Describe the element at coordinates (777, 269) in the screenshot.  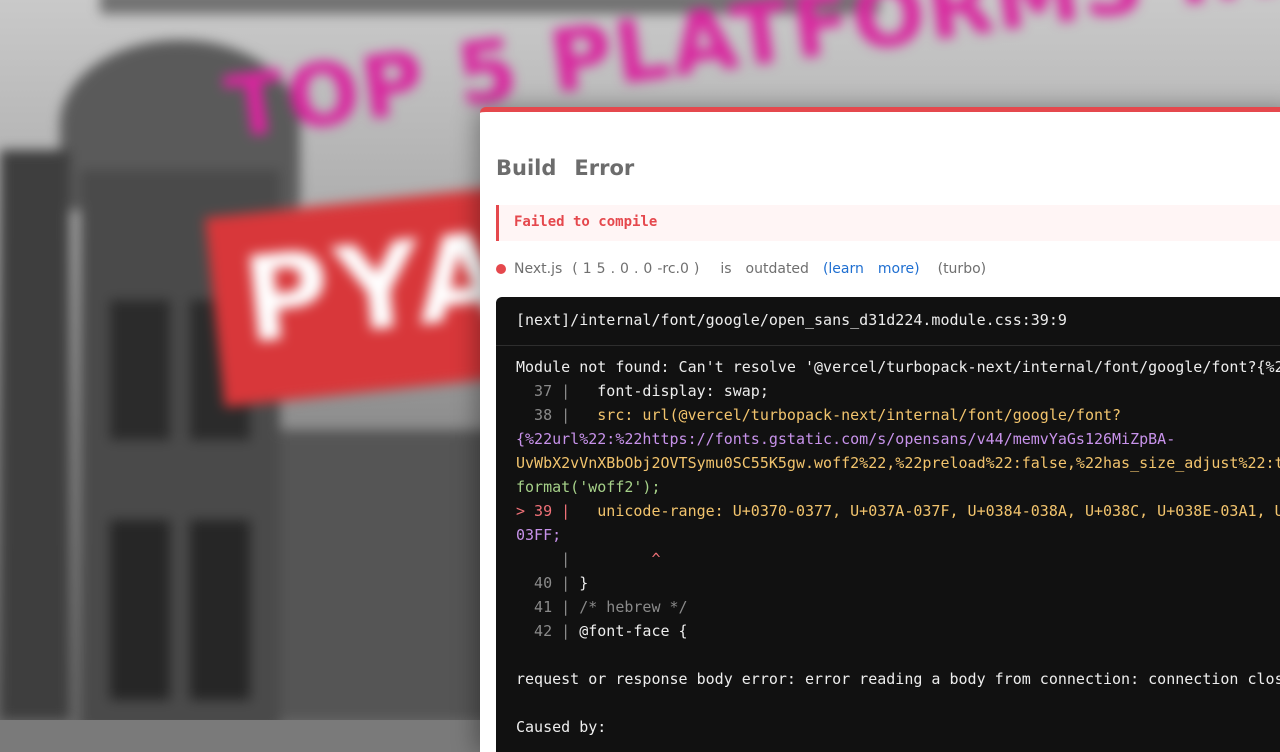
I see `version-outdated: outdated` at that location.